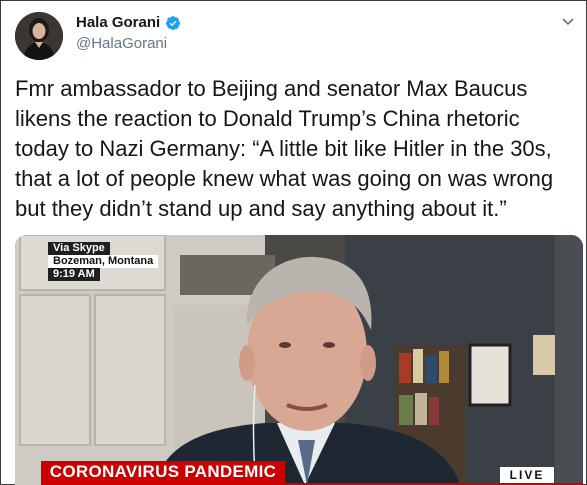 The image size is (587, 485). What do you see at coordinates (568, 22) in the screenshot?
I see `chevron-down-icon` at bounding box center [568, 22].